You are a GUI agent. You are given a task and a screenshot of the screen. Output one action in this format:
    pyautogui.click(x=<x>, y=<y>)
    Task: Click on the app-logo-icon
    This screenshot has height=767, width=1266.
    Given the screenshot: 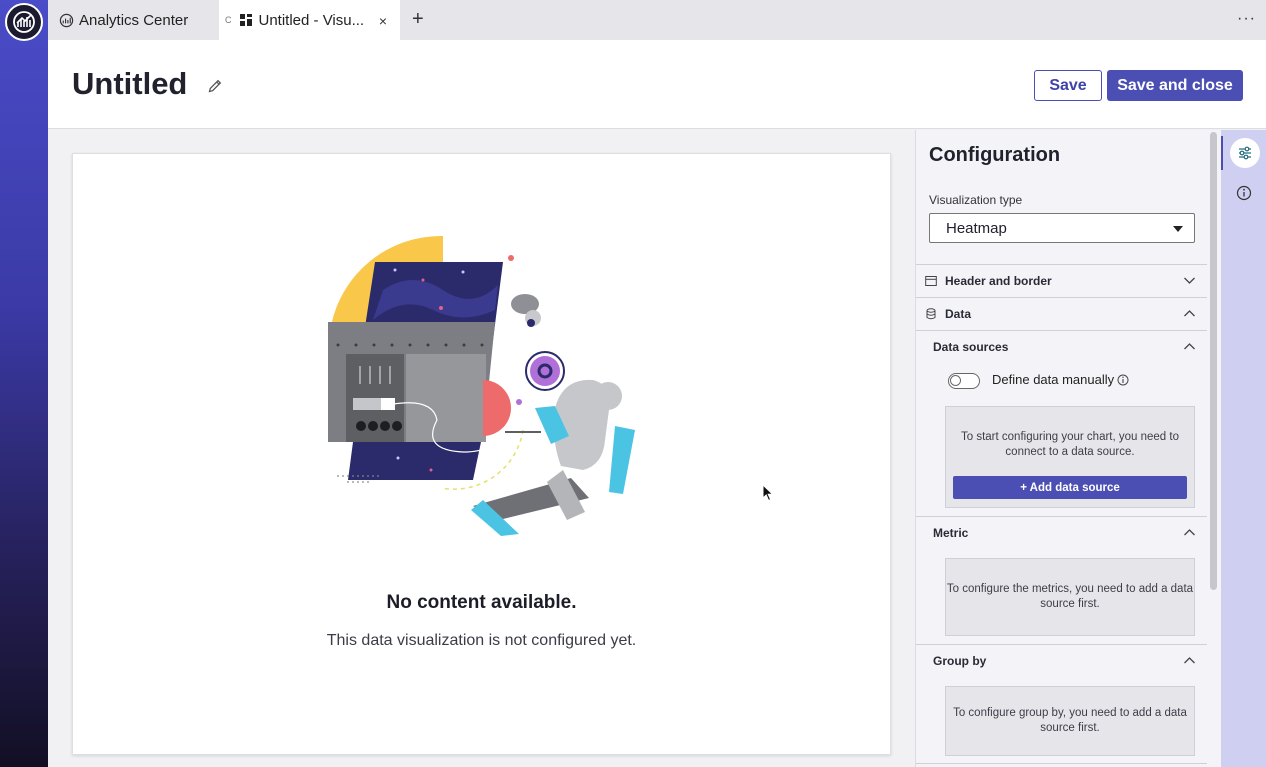 What is the action you would take?
    pyautogui.click(x=24, y=22)
    